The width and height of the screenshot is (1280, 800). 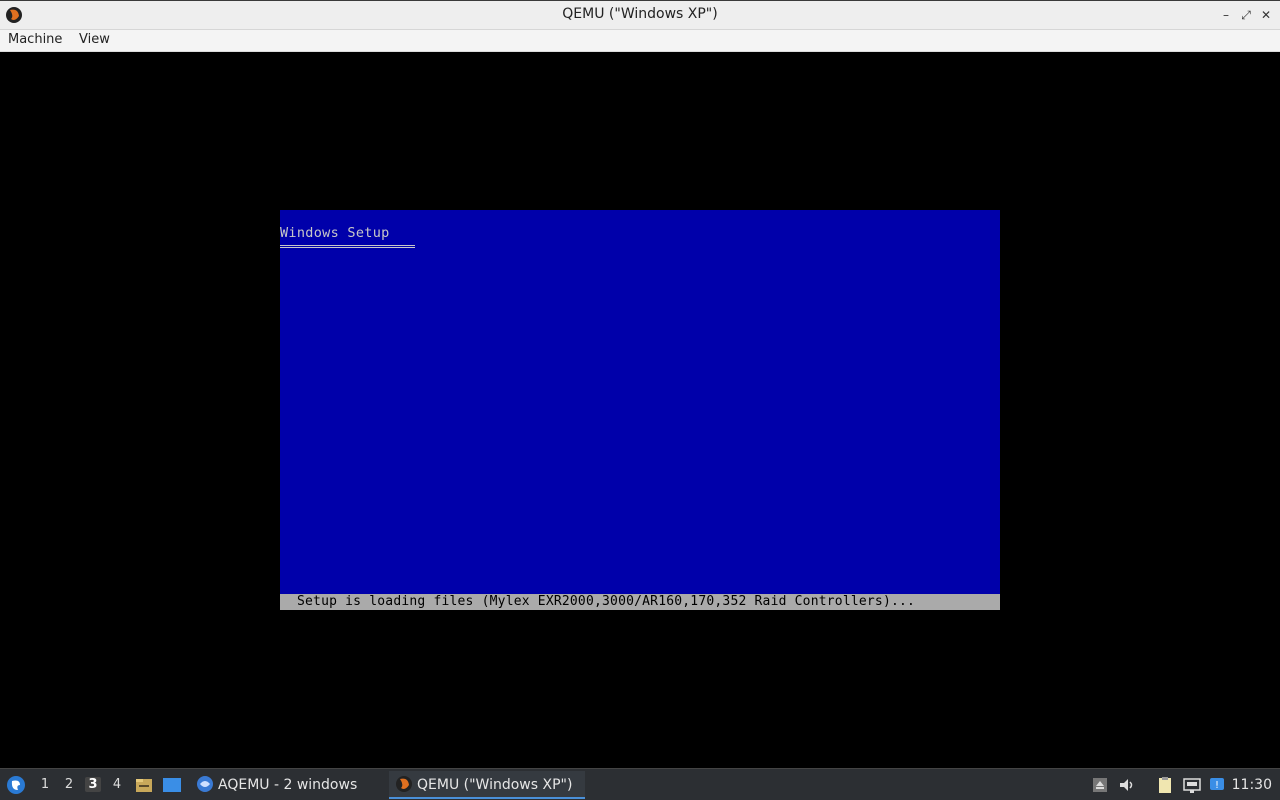 I want to click on menu-view: View, so click(x=94, y=39).